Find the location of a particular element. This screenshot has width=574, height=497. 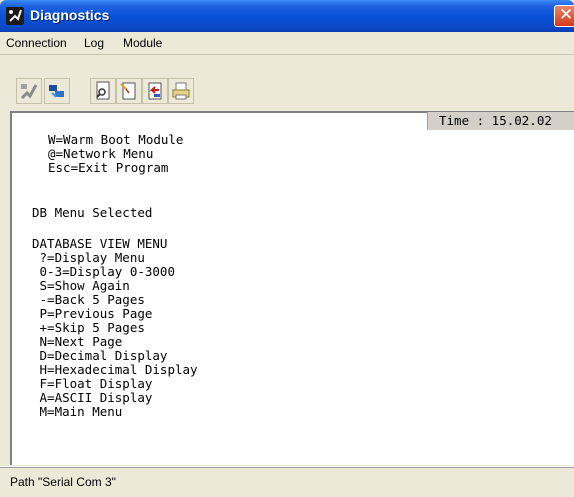

terminal-line: F=Float Display is located at coordinates (92, 383).